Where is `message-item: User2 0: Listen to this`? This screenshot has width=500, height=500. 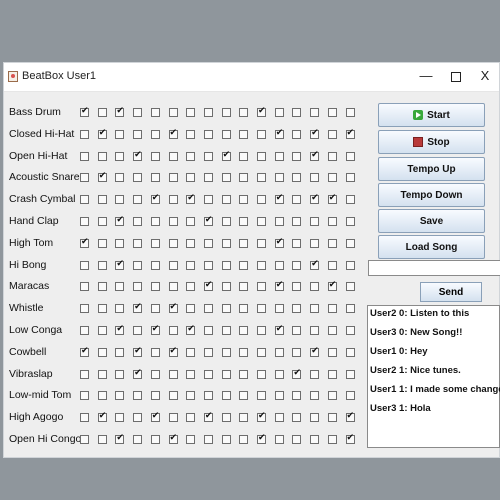
message-item: User2 0: Listen to this is located at coordinates (419, 313).